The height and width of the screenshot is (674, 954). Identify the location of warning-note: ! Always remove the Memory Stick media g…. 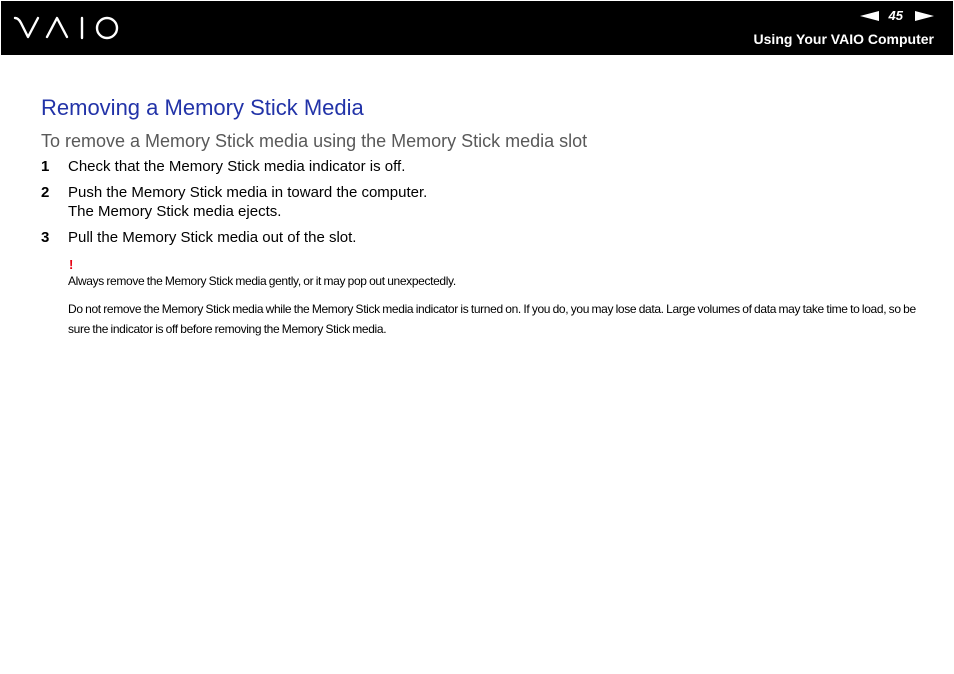
(494, 298).